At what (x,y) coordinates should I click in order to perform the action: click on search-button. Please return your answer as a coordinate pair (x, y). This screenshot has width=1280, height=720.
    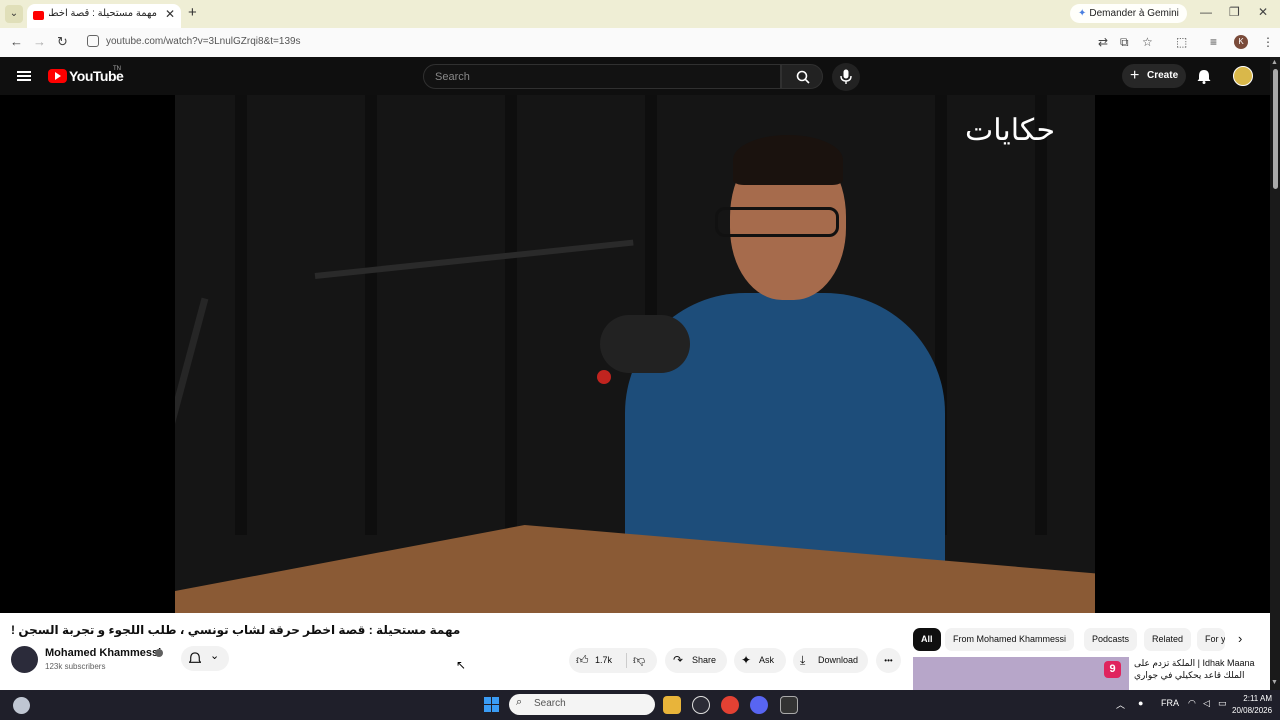
    Looking at the image, I should click on (802, 76).